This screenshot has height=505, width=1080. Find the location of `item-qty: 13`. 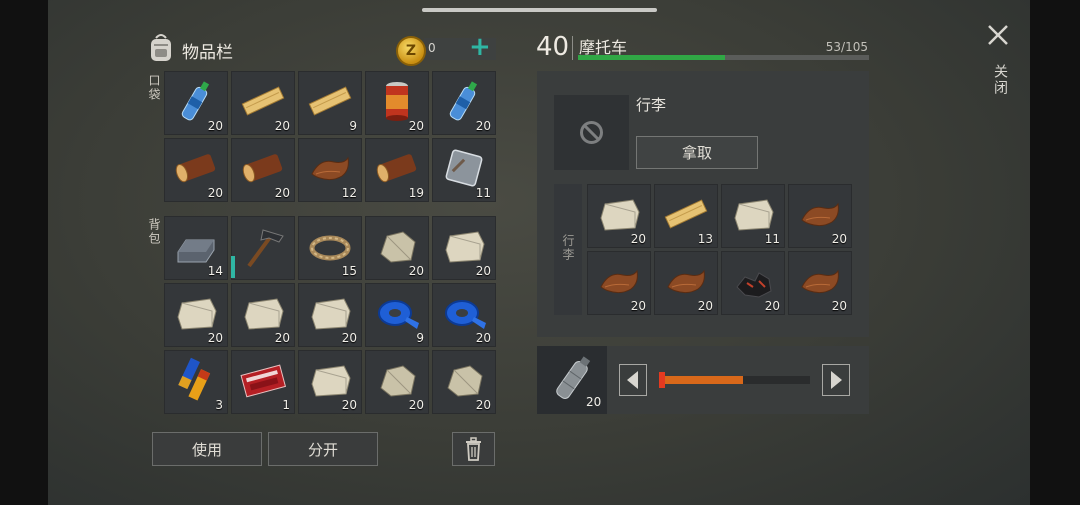

item-qty: 13 is located at coordinates (705, 239).